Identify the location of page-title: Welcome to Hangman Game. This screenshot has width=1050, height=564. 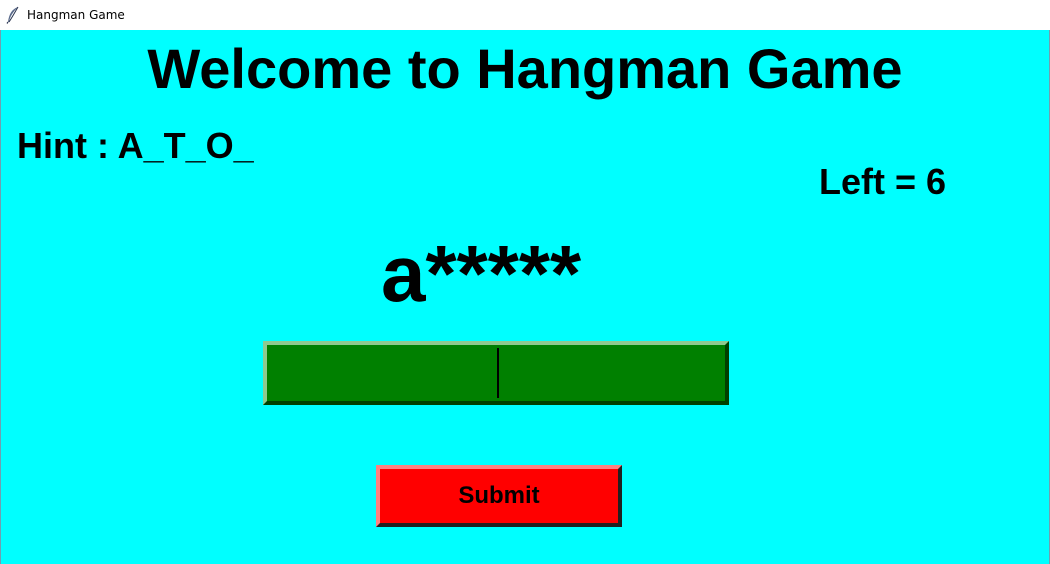
(525, 68).